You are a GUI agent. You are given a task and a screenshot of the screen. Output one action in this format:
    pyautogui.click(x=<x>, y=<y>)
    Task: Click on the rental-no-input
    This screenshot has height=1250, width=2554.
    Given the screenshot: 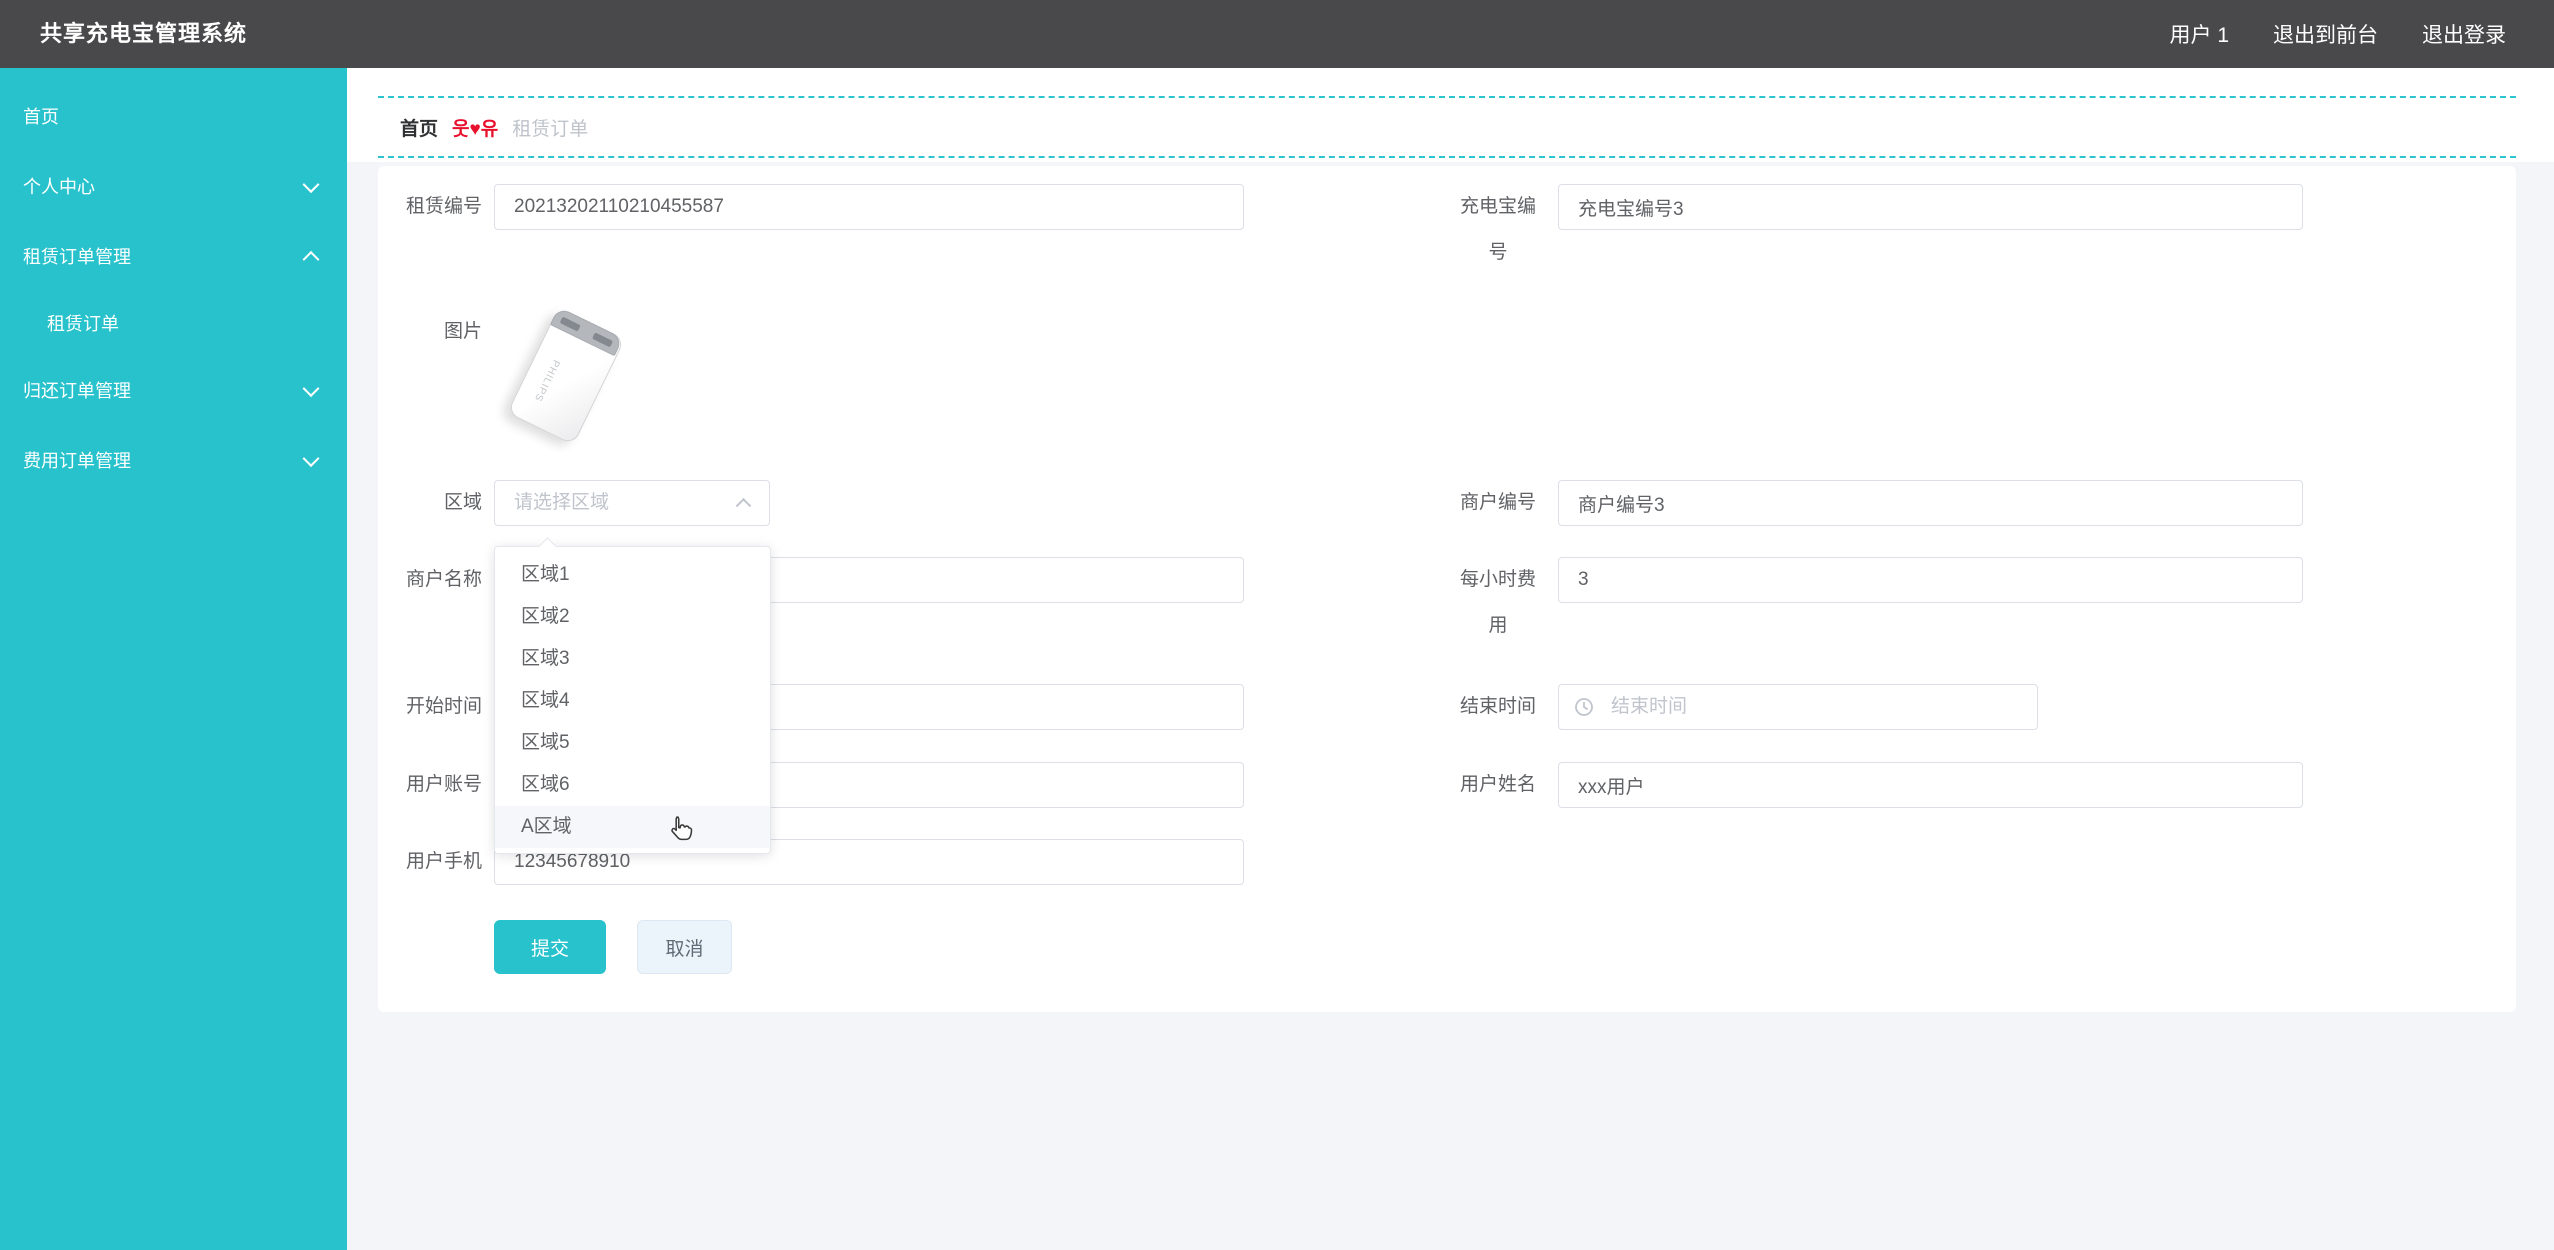 What is the action you would take?
    pyautogui.click(x=869, y=207)
    